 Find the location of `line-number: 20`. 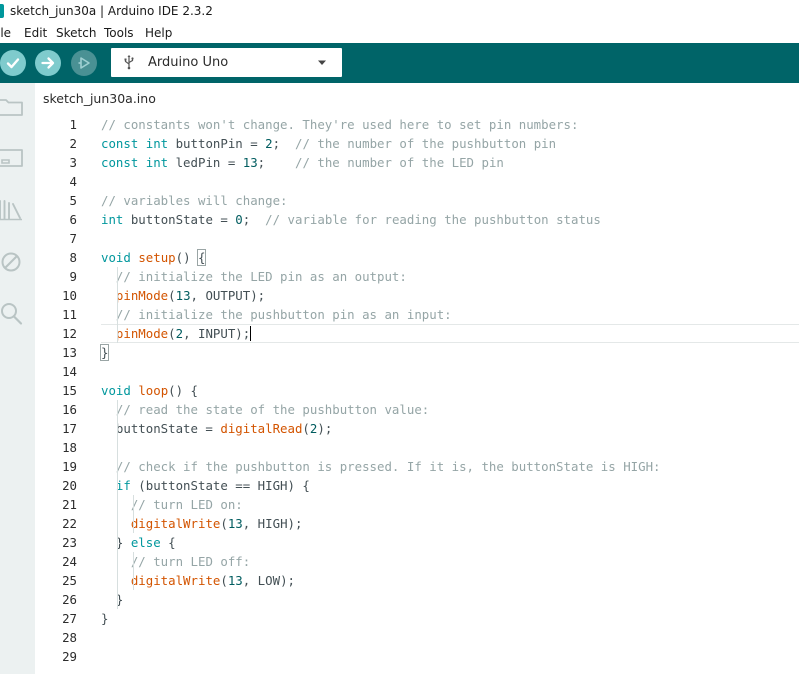

line-number: 20 is located at coordinates (69, 485).